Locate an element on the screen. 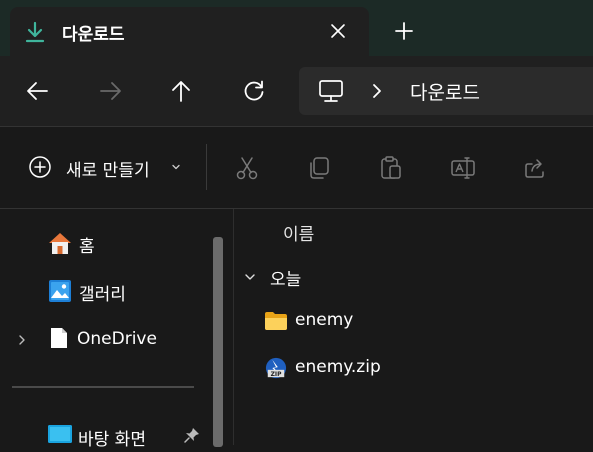 The width and height of the screenshot is (593, 452). sidebar-item-label: 갤러리 is located at coordinates (102, 295).